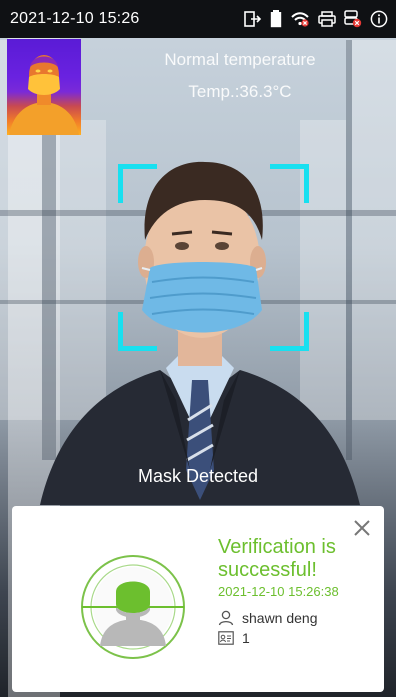 The height and width of the screenshot is (697, 396). Describe the element at coordinates (240, 91) in the screenshot. I see `temperature-reading: Temp.:36.3°C` at that location.